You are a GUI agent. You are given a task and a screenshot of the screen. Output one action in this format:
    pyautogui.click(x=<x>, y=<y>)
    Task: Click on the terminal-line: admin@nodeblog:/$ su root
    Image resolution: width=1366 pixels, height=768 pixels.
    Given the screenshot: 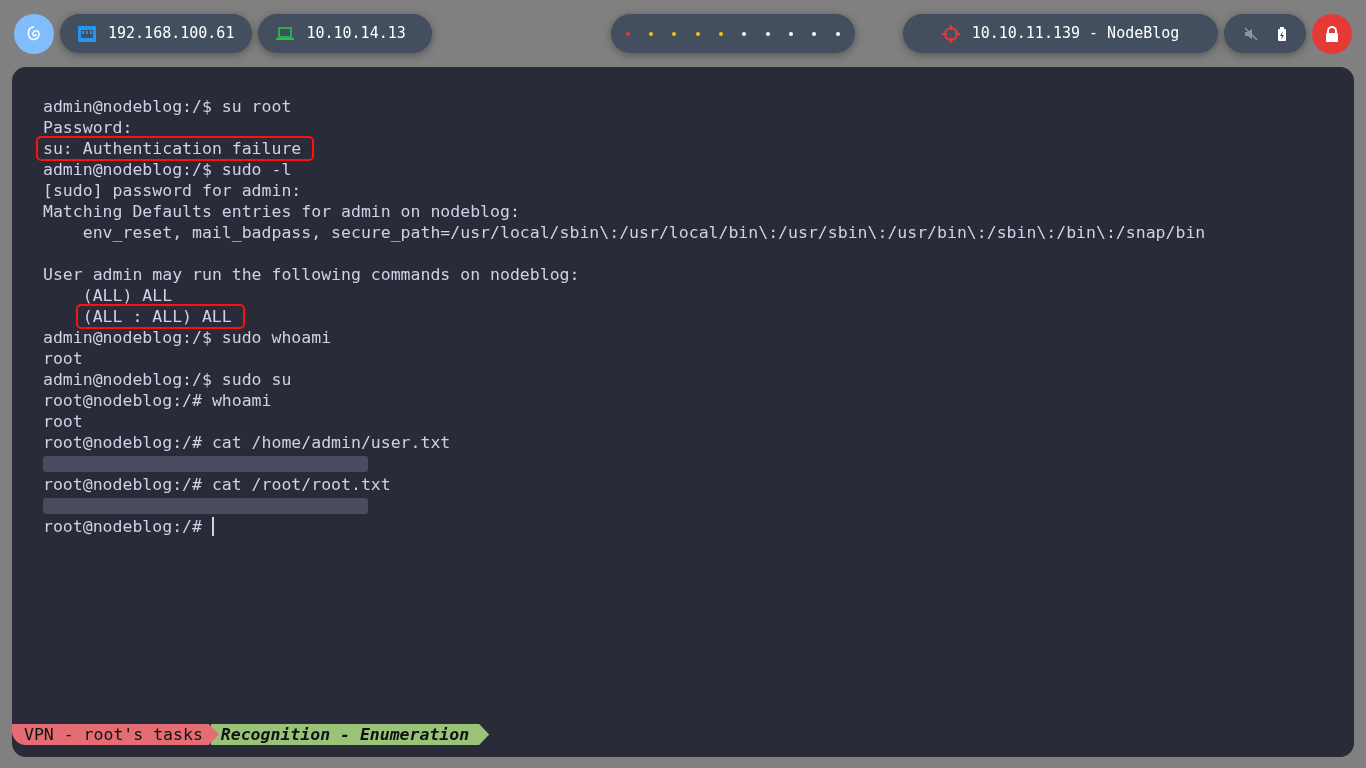 What is the action you would take?
    pyautogui.click(x=167, y=106)
    